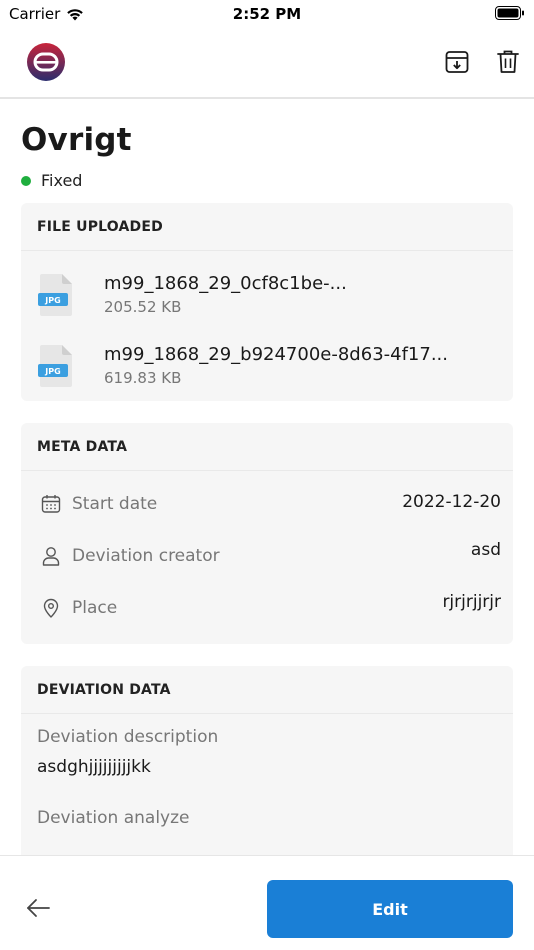 This screenshot has width=534, height=950. I want to click on meta-value: rjrjrjjrjr, so click(471, 602).